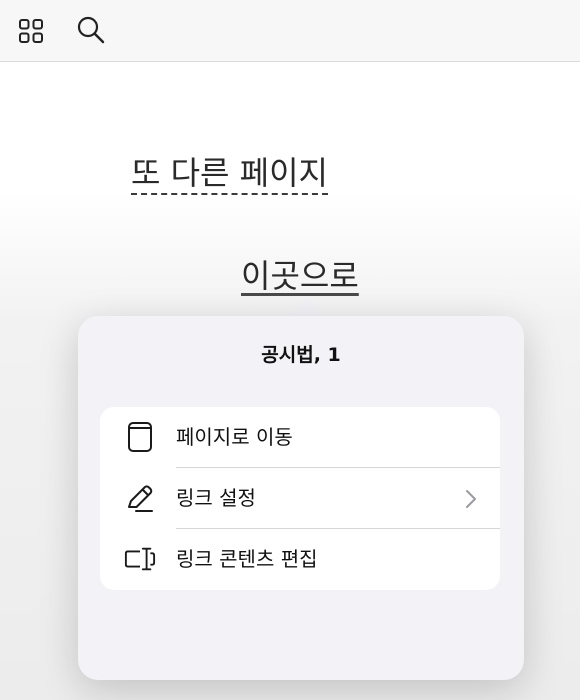 This screenshot has width=580, height=700. Describe the element at coordinates (247, 559) in the screenshot. I see `edit-link-content-label: 링크 콘텐츠 편집` at that location.